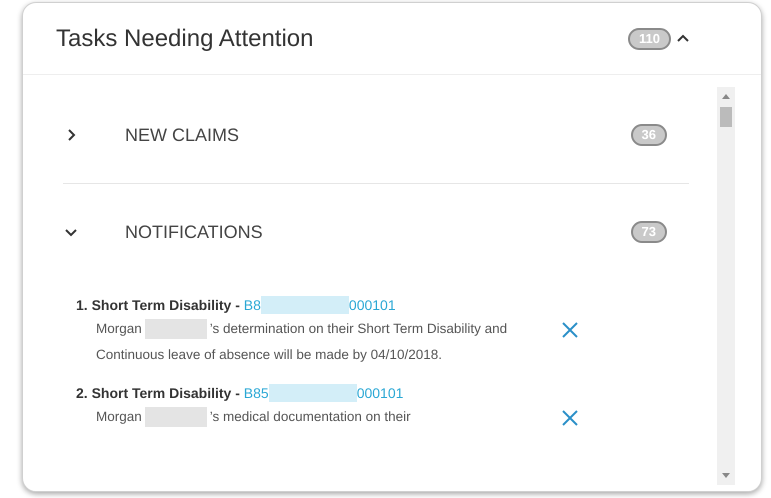 The width and height of the screenshot is (771, 498). Describe the element at coordinates (726, 476) in the screenshot. I see `scroll-down-icon` at that location.